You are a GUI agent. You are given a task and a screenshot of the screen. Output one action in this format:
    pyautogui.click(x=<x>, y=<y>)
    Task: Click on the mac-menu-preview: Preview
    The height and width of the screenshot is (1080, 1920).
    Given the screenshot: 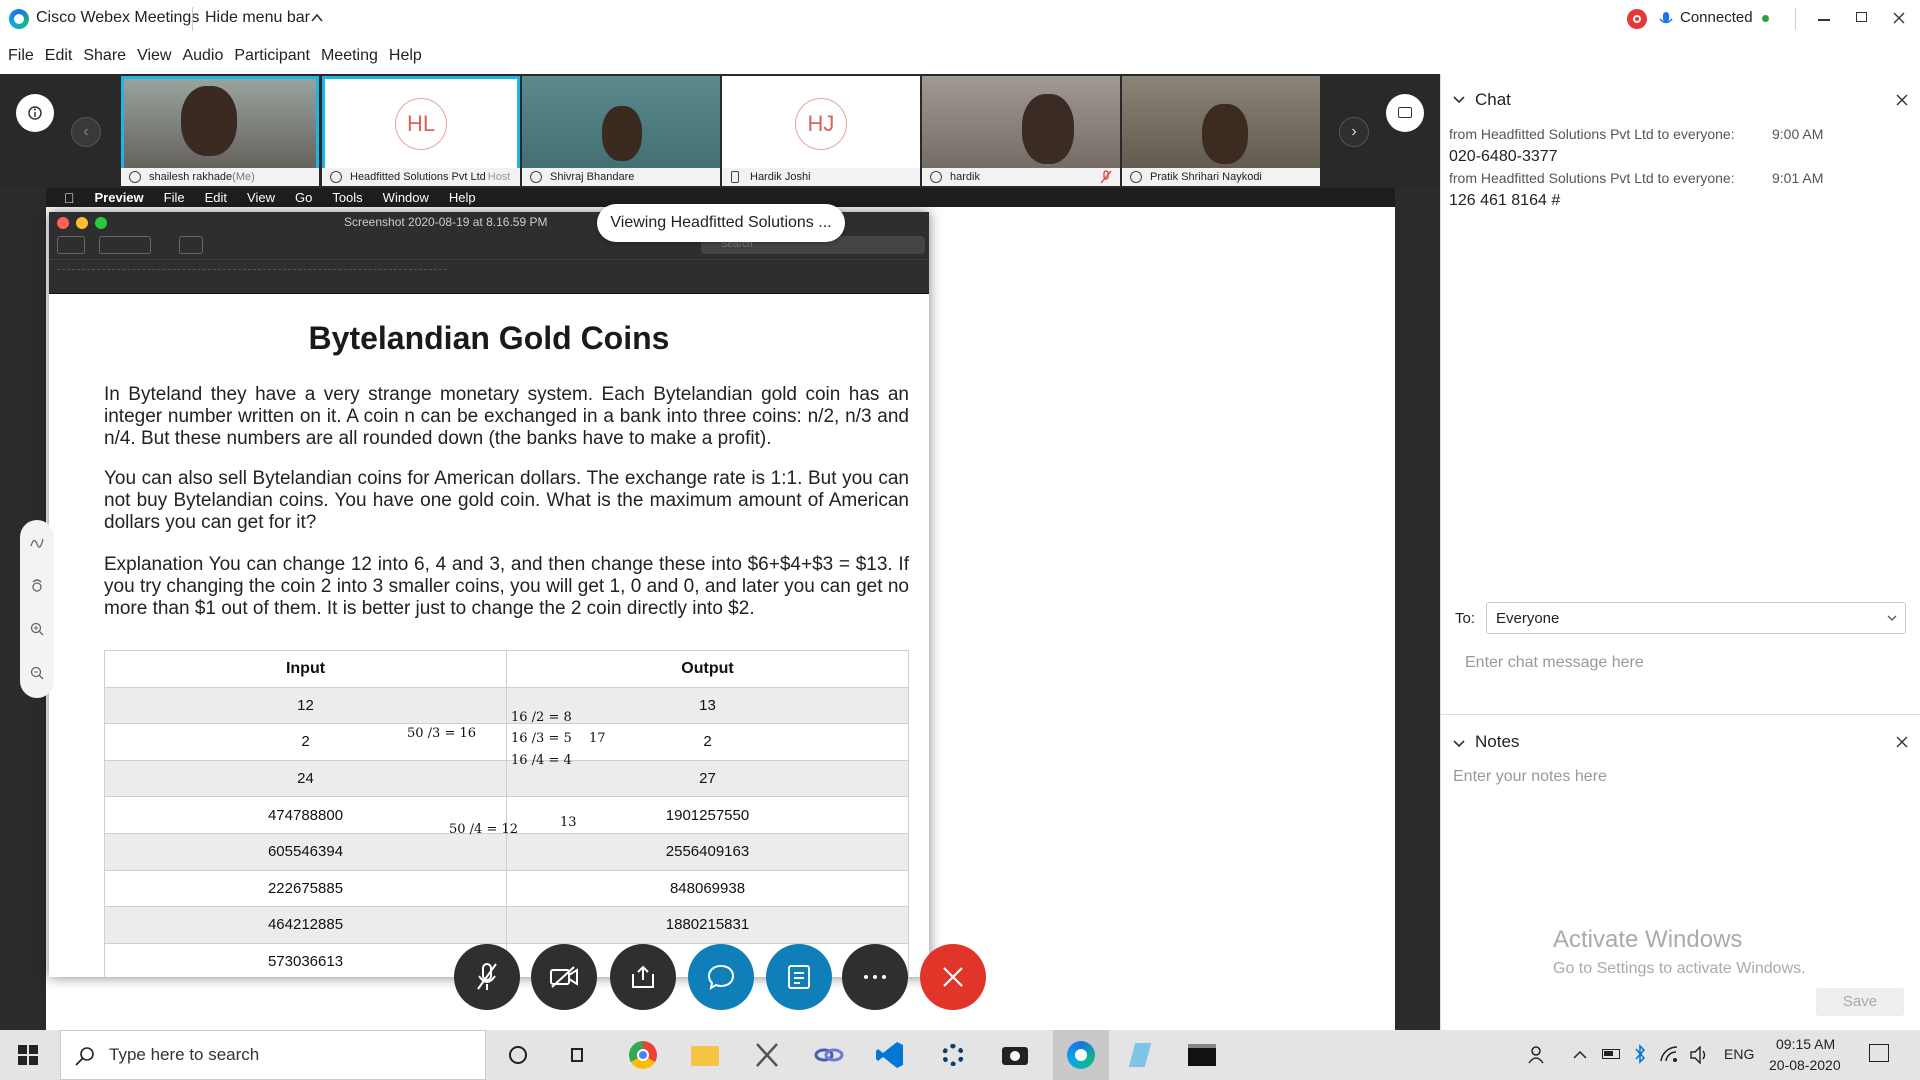 What is the action you would take?
    pyautogui.click(x=114, y=197)
    